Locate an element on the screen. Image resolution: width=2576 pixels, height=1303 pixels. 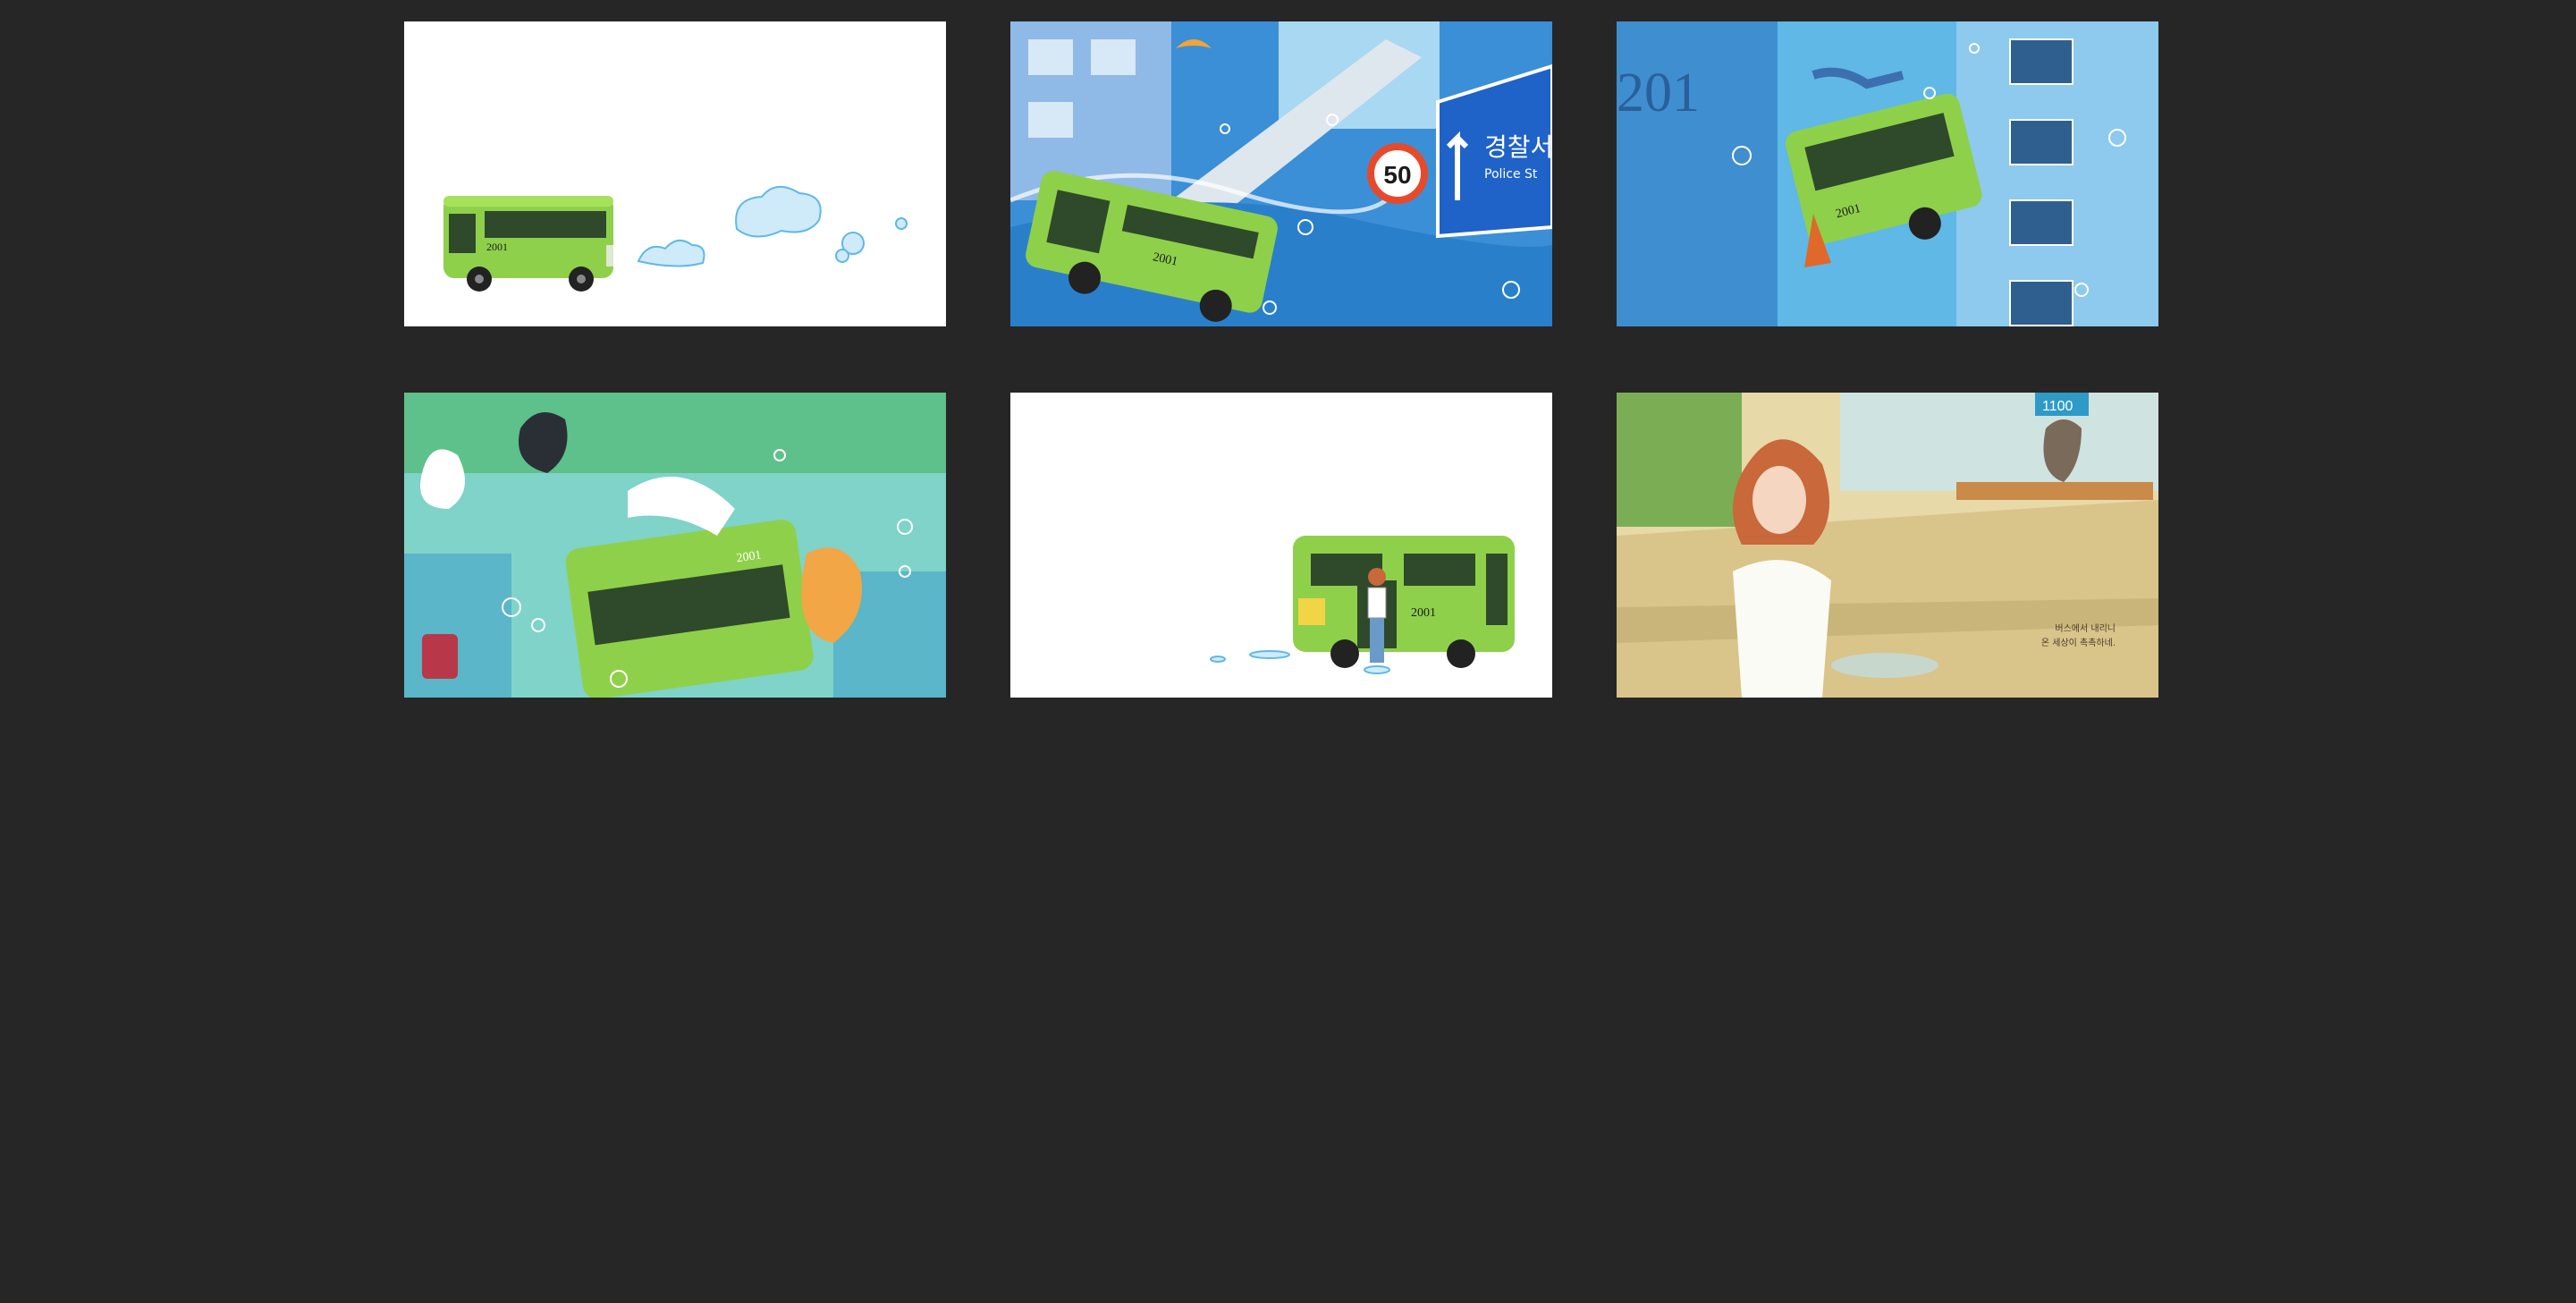
bus-stop-illustration: 1100 is located at coordinates (1887, 545).